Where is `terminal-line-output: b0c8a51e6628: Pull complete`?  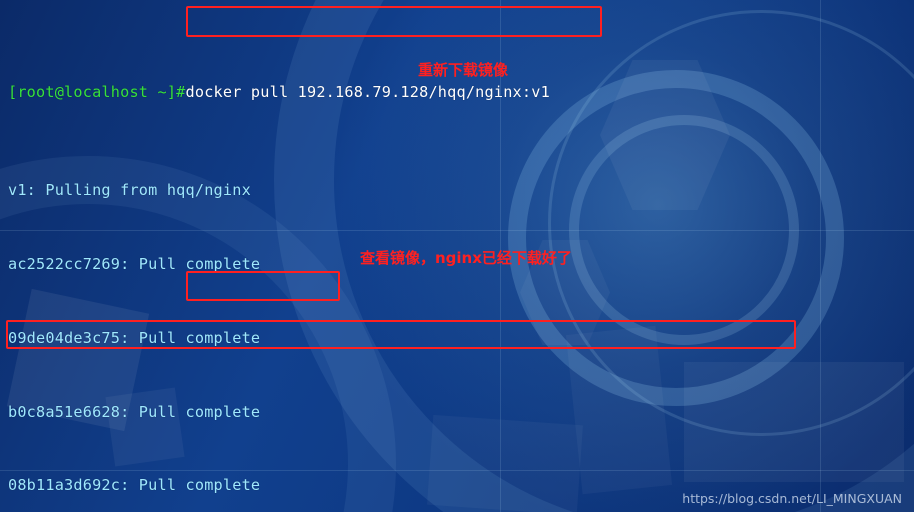
terminal-line-output: b0c8a51e6628: Pull complete is located at coordinates (377, 412).